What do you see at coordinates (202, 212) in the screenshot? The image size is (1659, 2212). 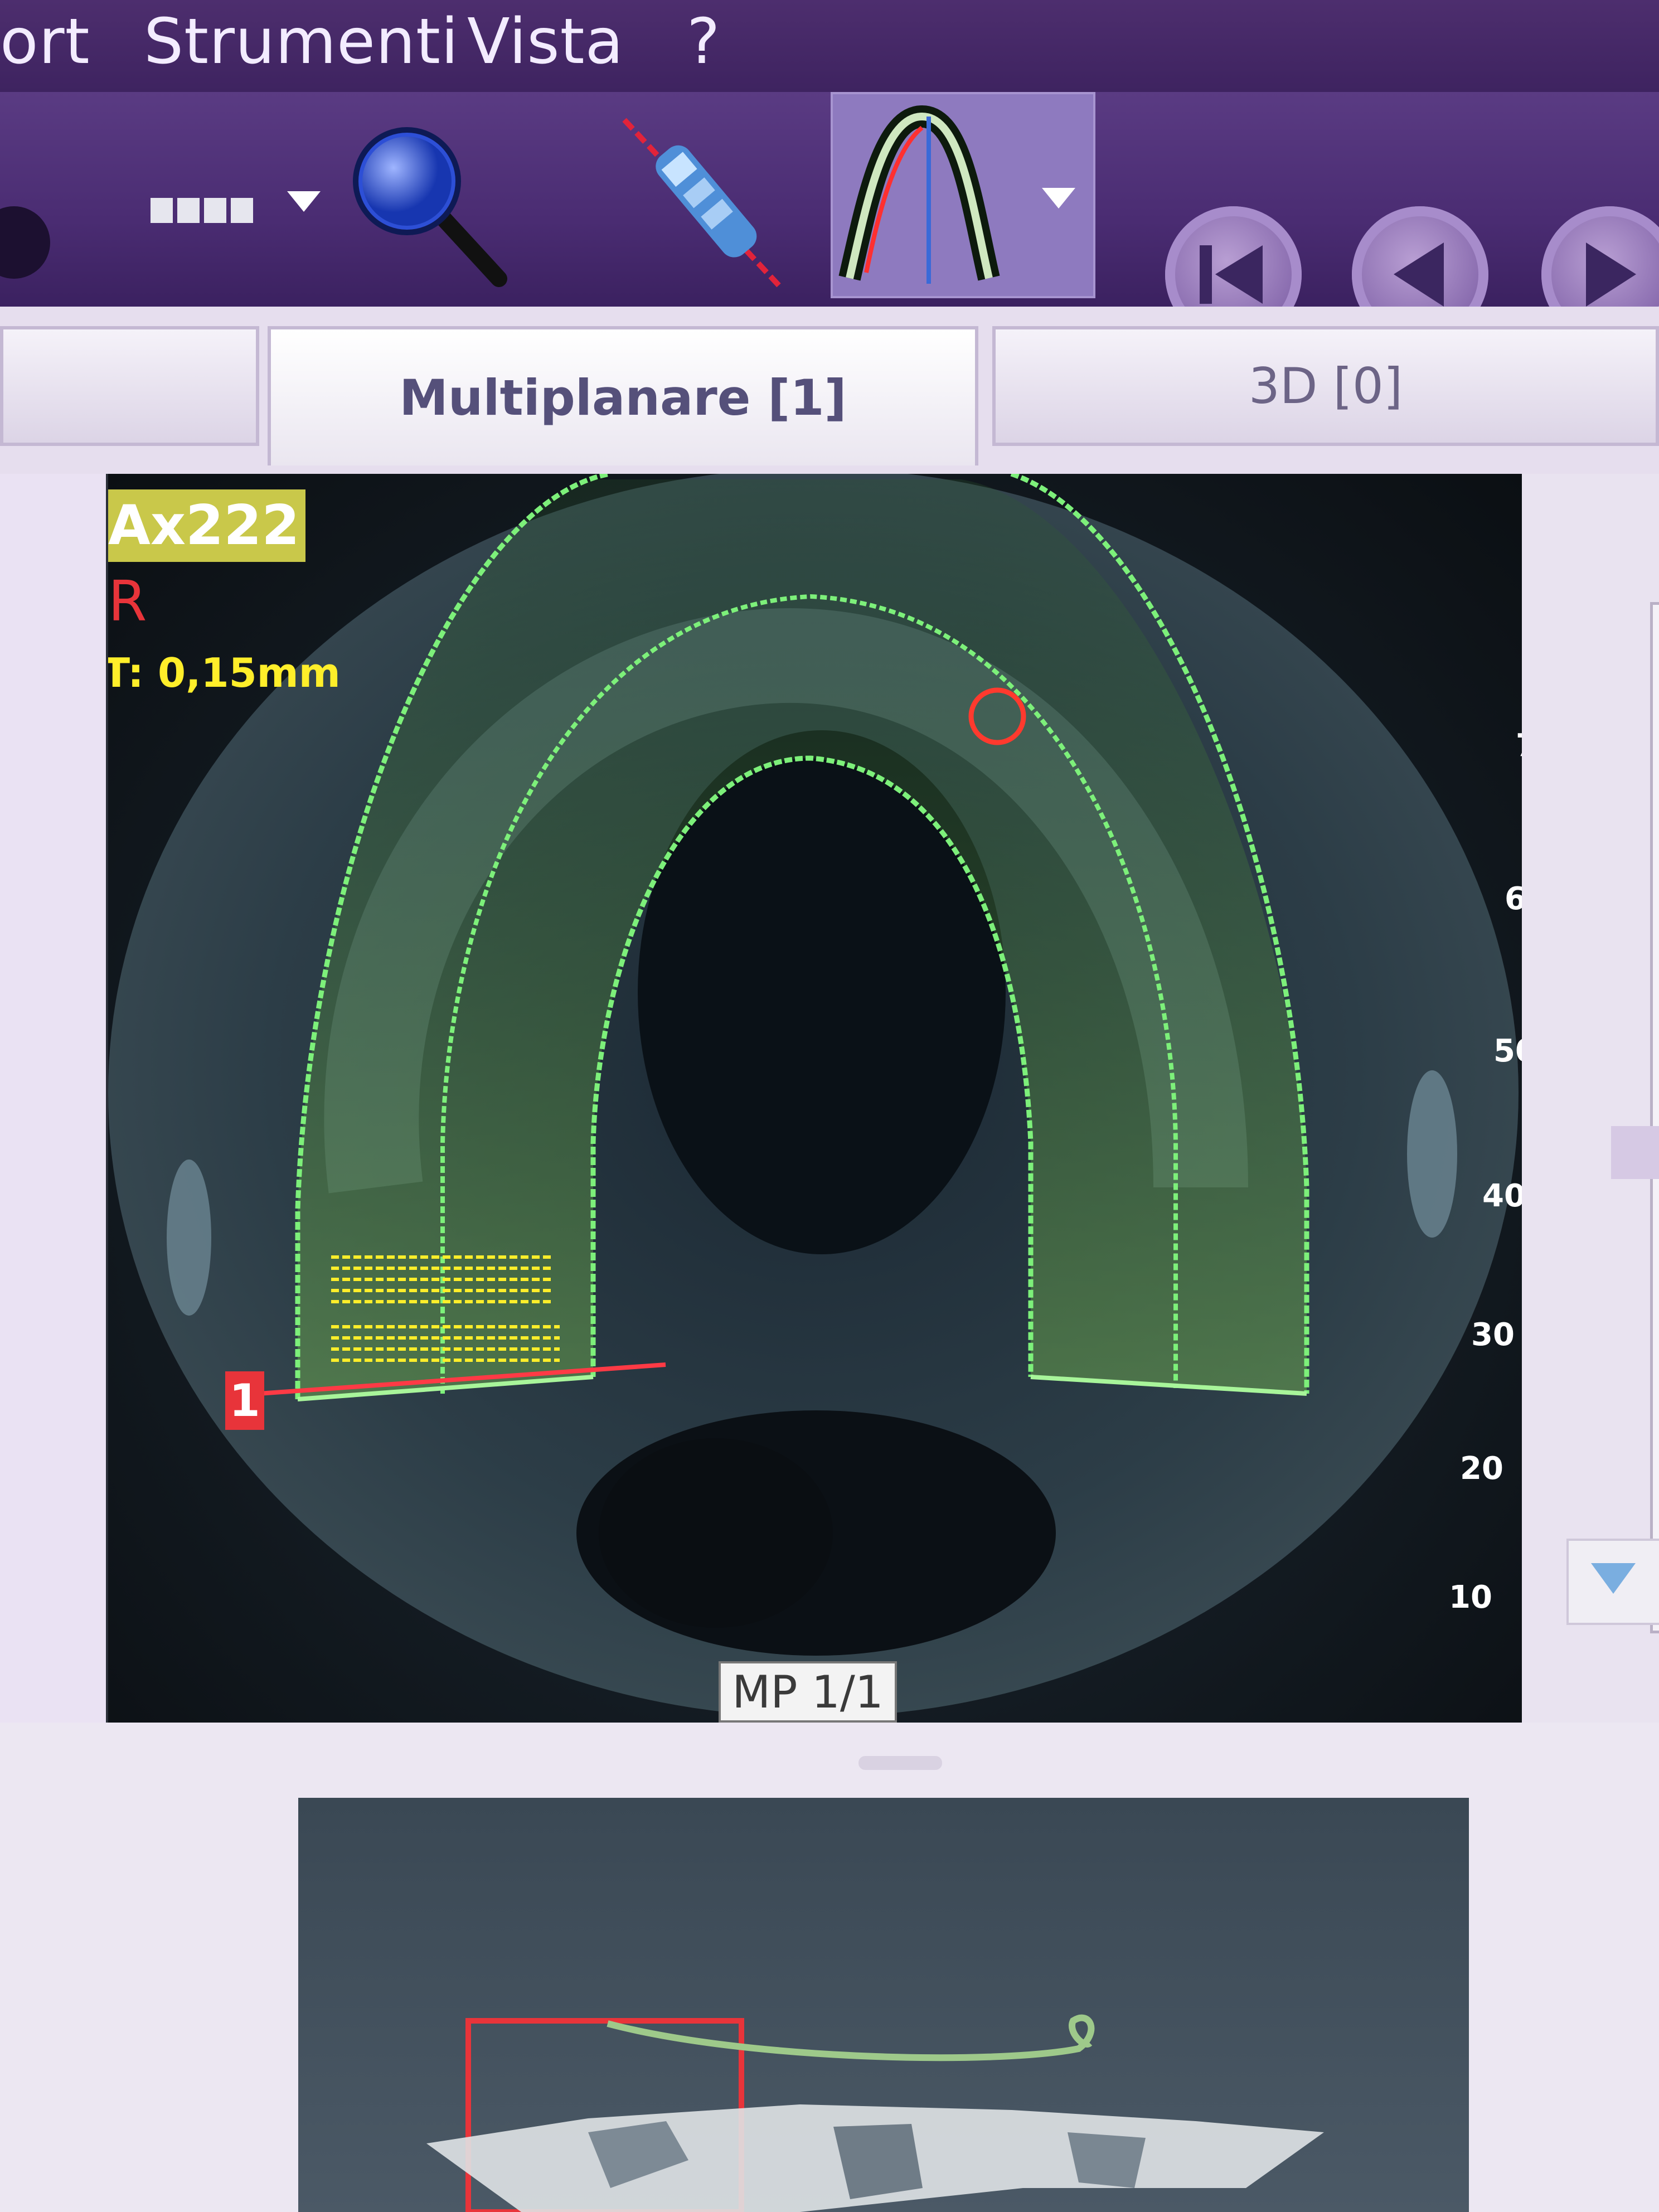 I see `layout-grid-icon` at bounding box center [202, 212].